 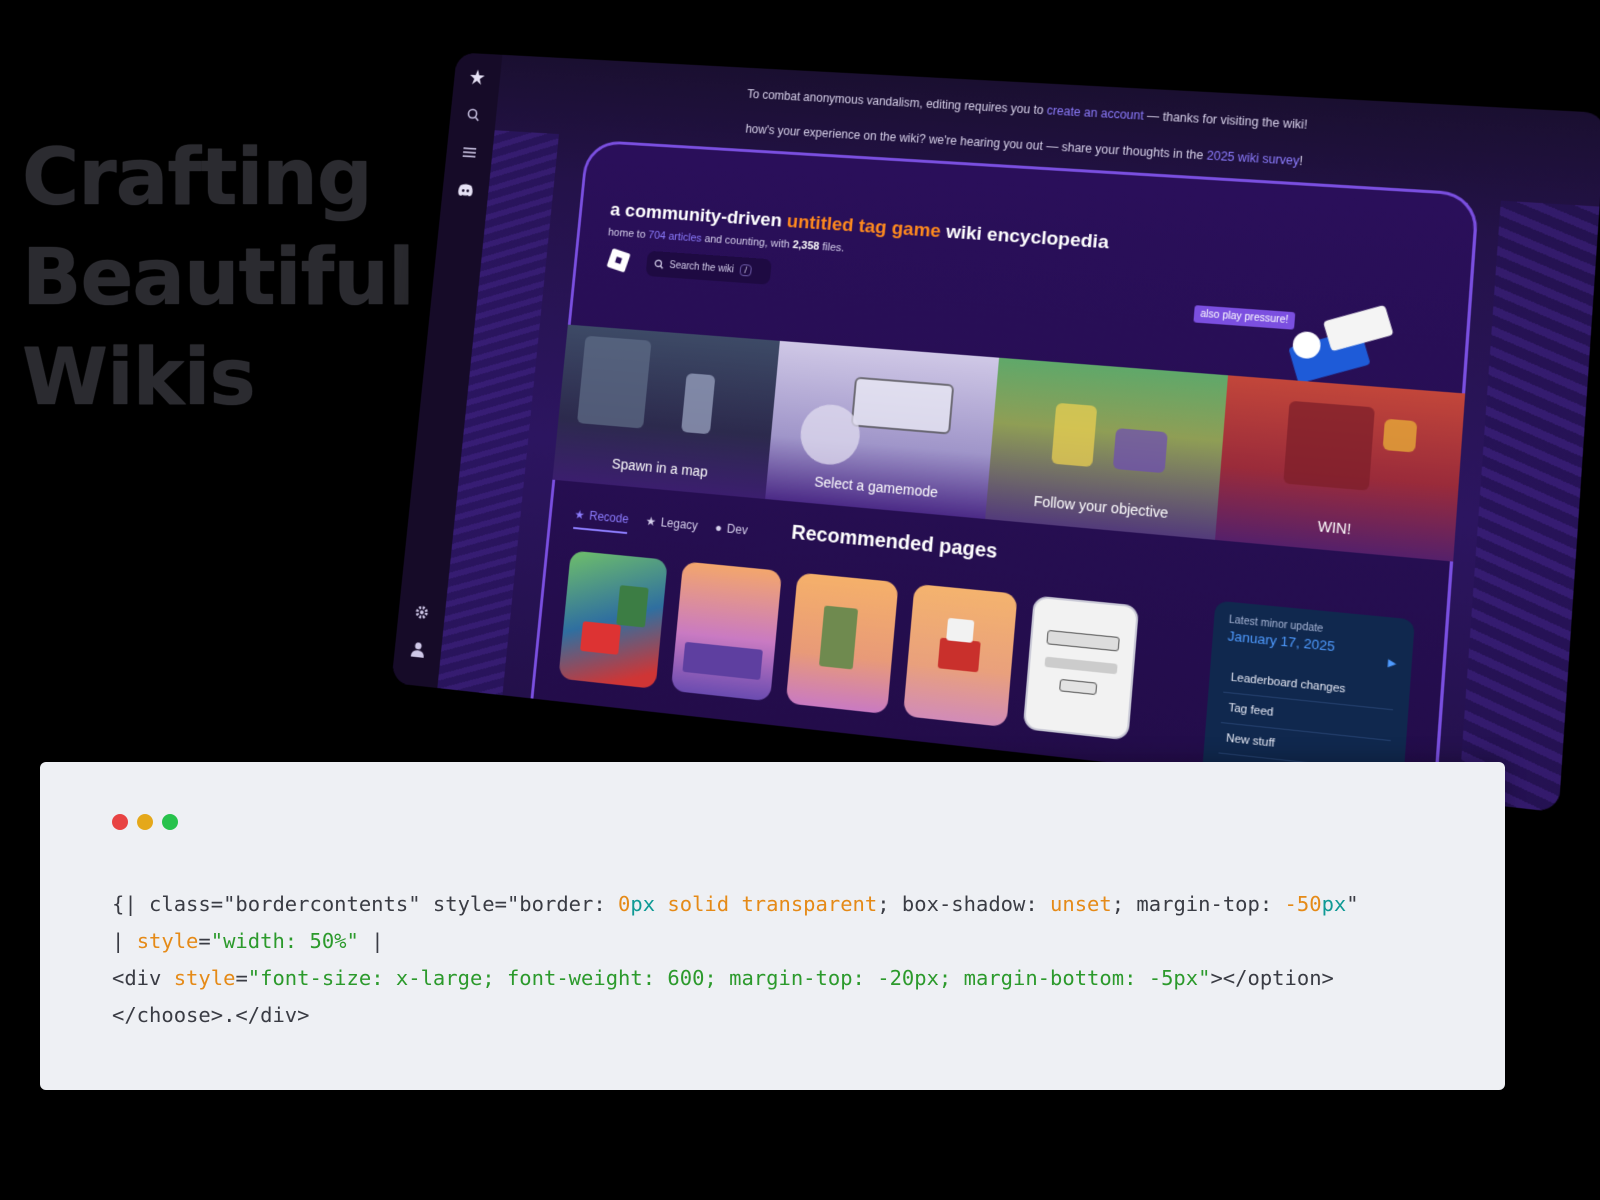 I want to click on banner-slide: Select a gamemode, so click(x=882, y=430).